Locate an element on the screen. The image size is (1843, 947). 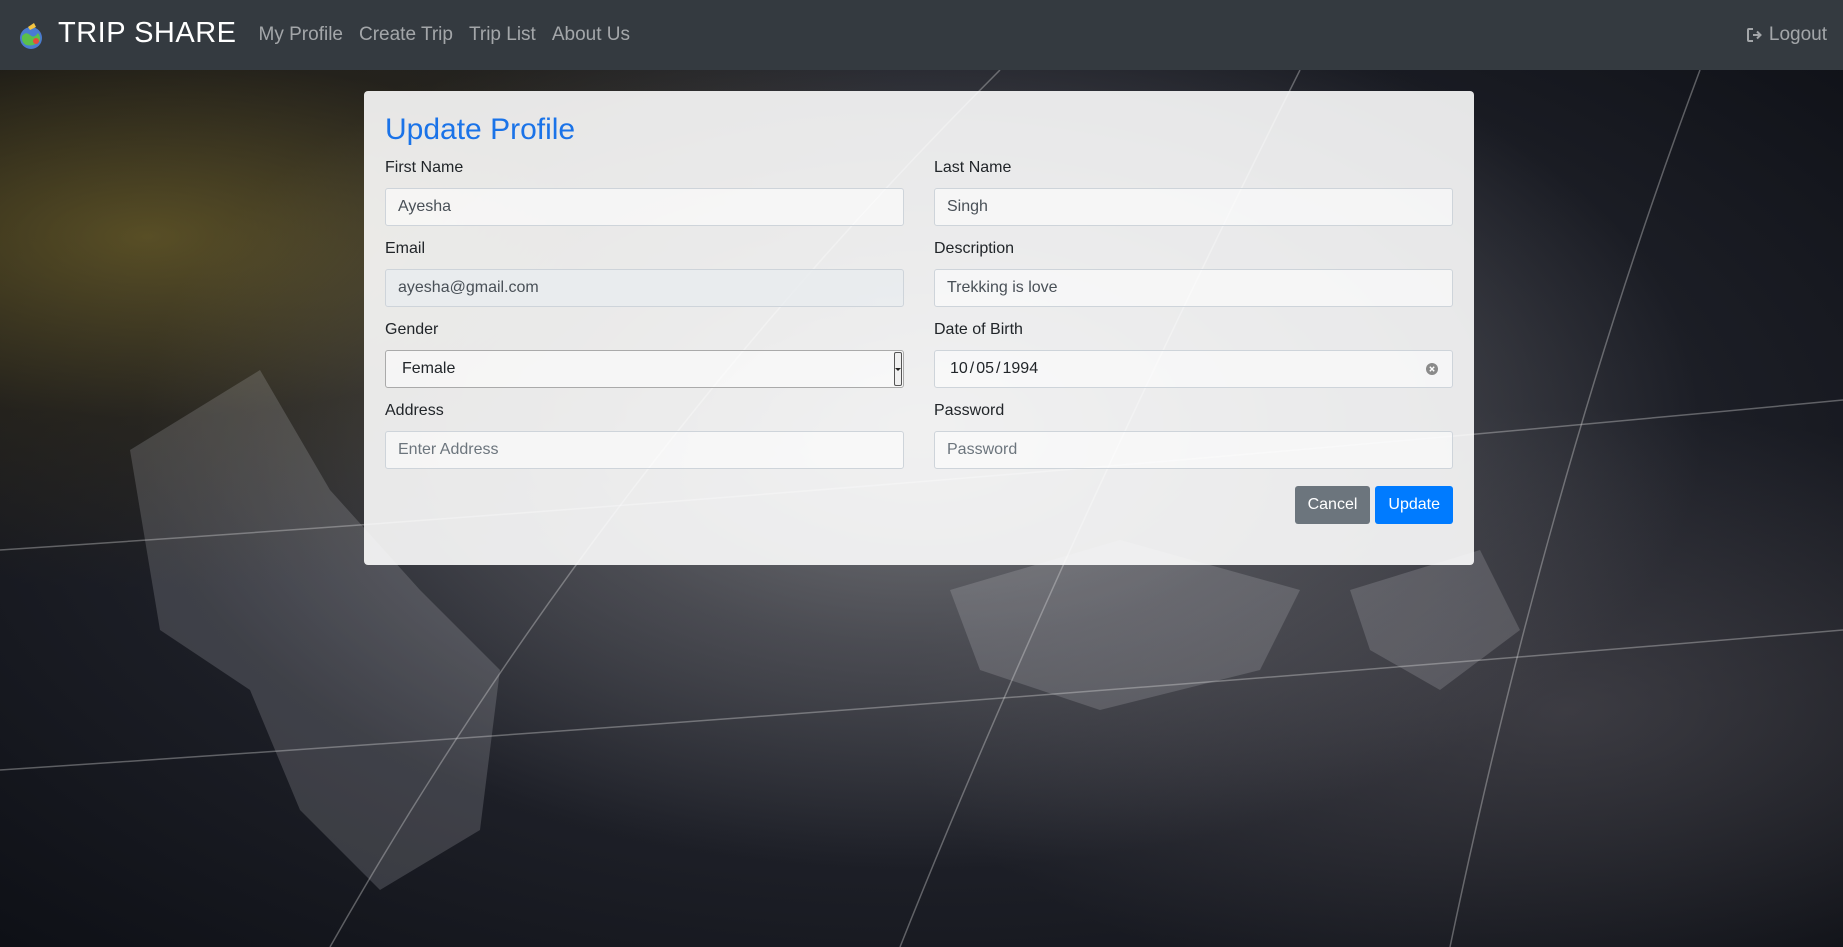
clear-icon is located at coordinates (1432, 369).